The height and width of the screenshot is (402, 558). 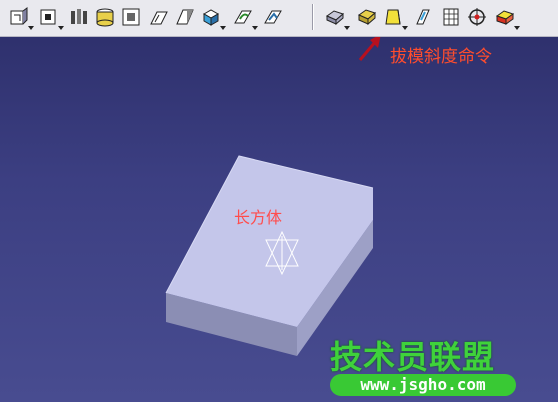 I want to click on watermark-title: 技术员联盟, so click(x=413, y=357).